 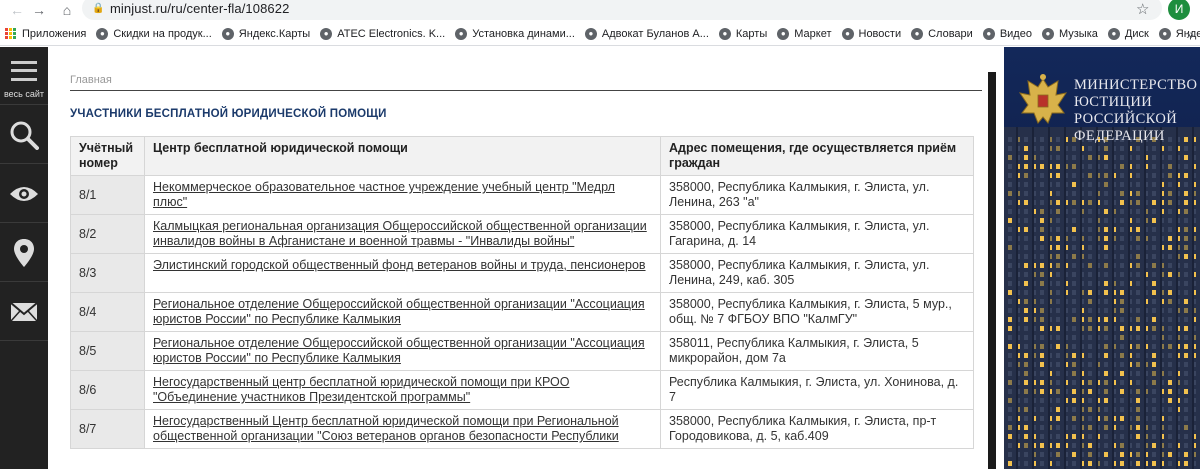 What do you see at coordinates (107, 156) in the screenshot?
I see `column-header-number: Учётный номер` at bounding box center [107, 156].